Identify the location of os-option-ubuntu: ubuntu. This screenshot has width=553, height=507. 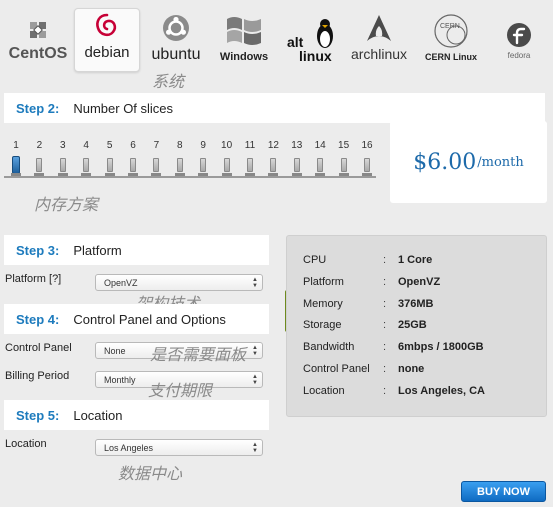
(176, 40).